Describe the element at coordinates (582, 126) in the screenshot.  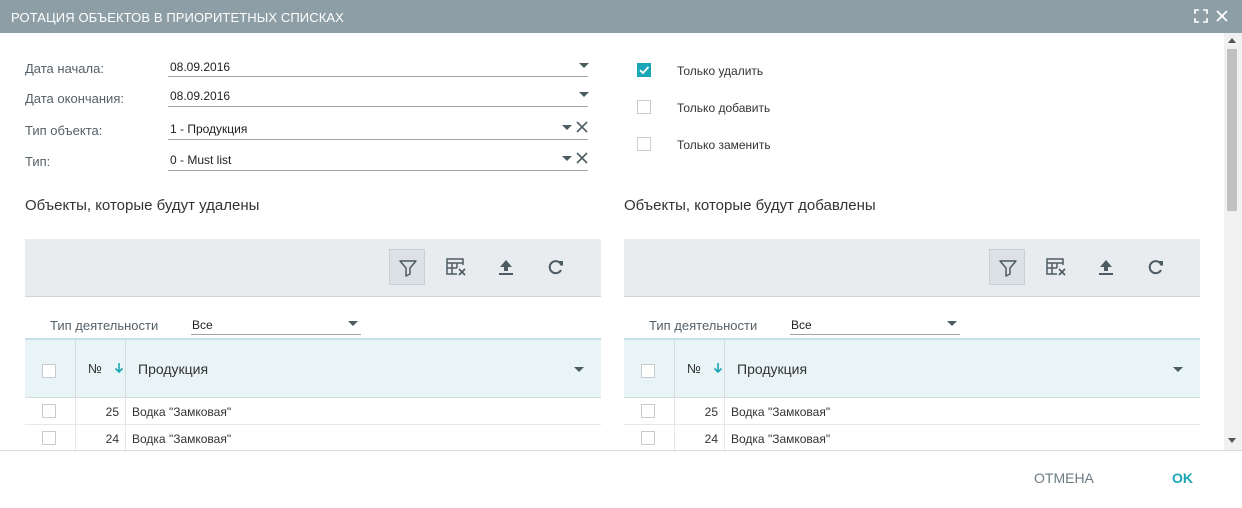
I see `object-type-clear-icon` at that location.